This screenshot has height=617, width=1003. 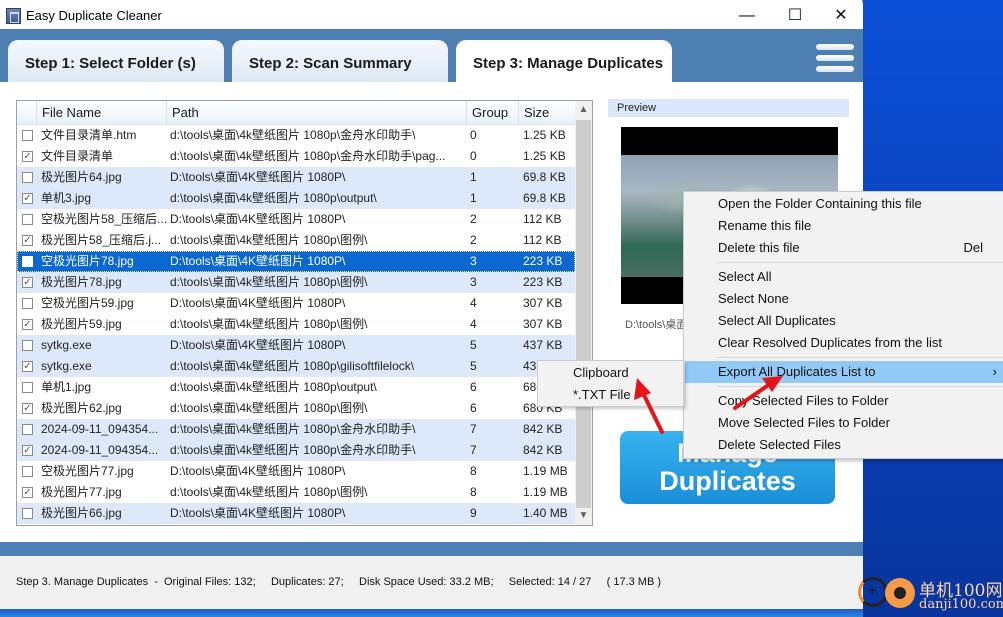 I want to click on scroll-up-icon: ▲, so click(x=583, y=110).